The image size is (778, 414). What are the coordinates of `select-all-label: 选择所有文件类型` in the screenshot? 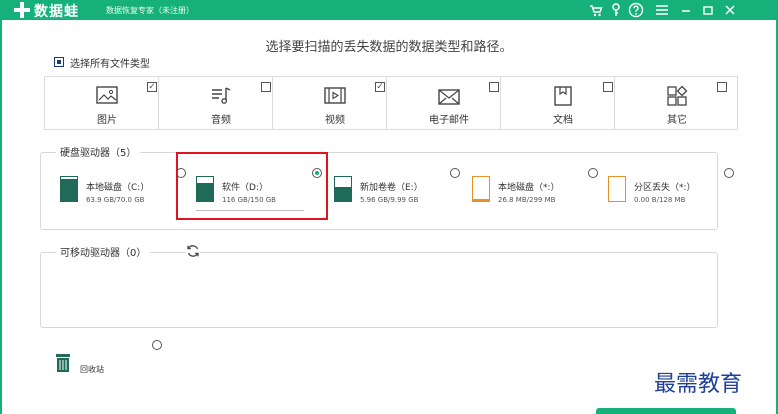 It's located at (110, 64).